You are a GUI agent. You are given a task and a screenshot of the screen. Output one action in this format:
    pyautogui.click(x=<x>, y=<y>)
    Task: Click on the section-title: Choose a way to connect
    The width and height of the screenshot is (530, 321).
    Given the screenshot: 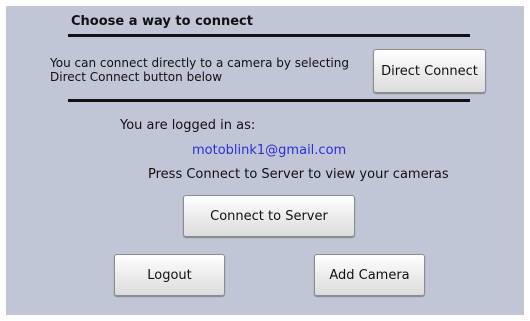 What is the action you would take?
    pyautogui.click(x=162, y=21)
    